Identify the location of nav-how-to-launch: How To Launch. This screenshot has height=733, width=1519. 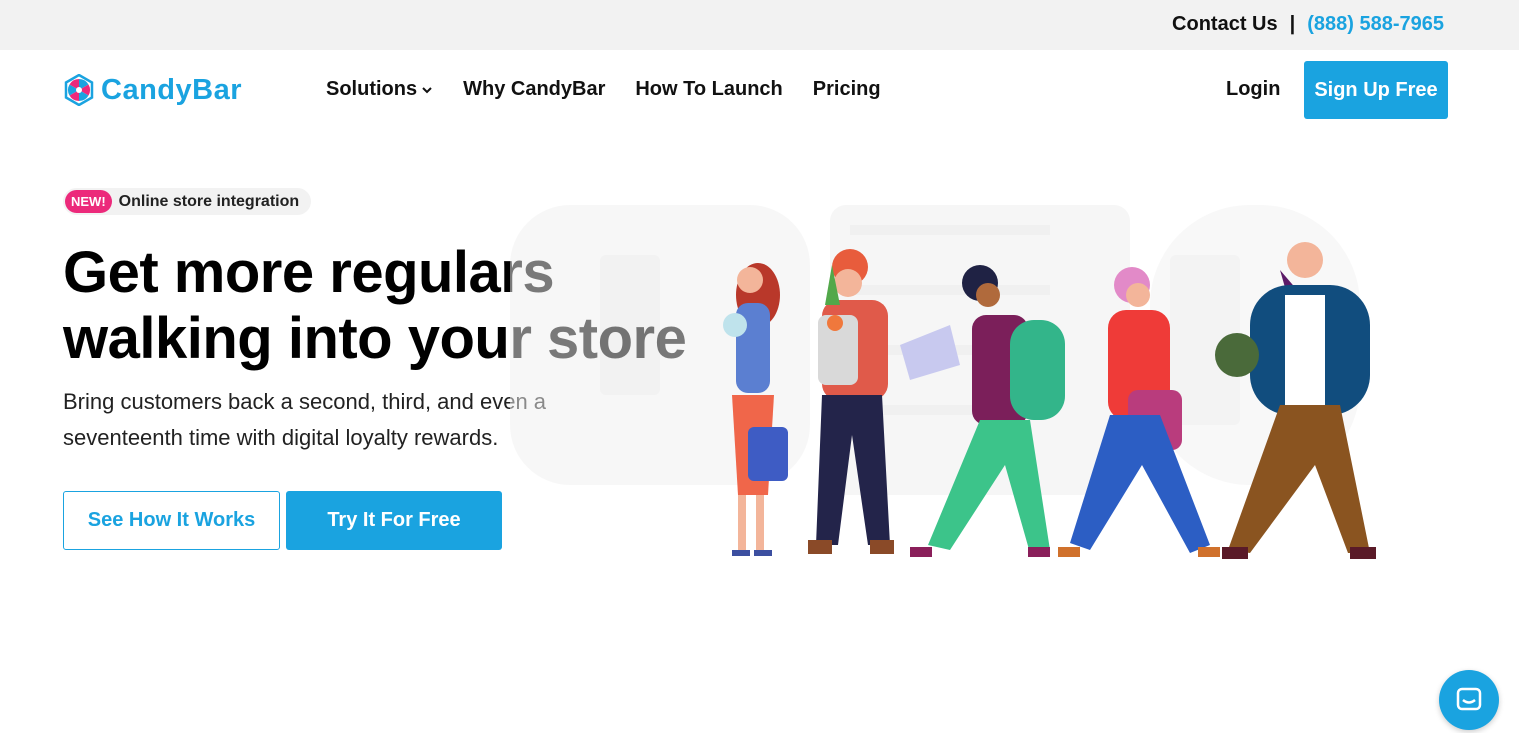
(708, 89).